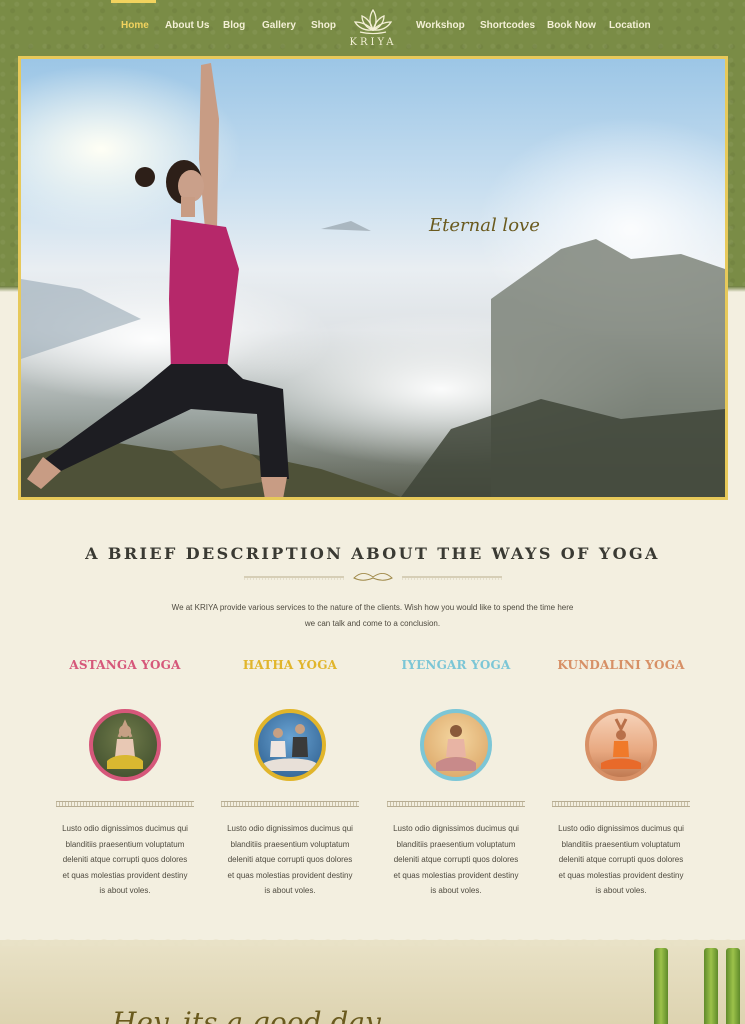 This screenshot has height=1024, width=745. I want to click on nav-item-blog: Blog, so click(234, 25).